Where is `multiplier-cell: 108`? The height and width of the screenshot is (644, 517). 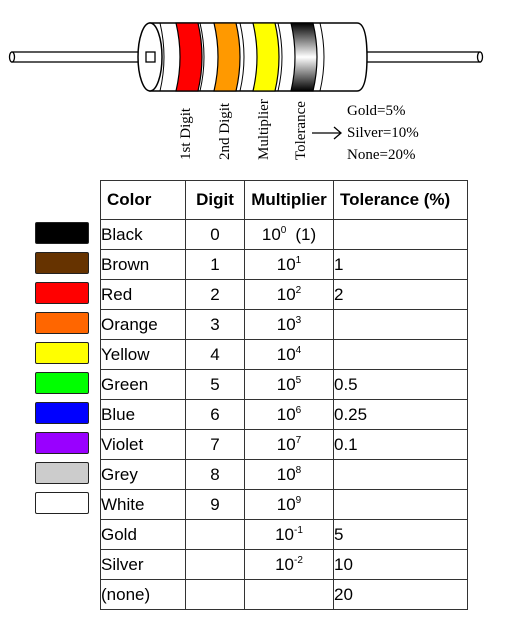
multiplier-cell: 108 is located at coordinates (289, 474).